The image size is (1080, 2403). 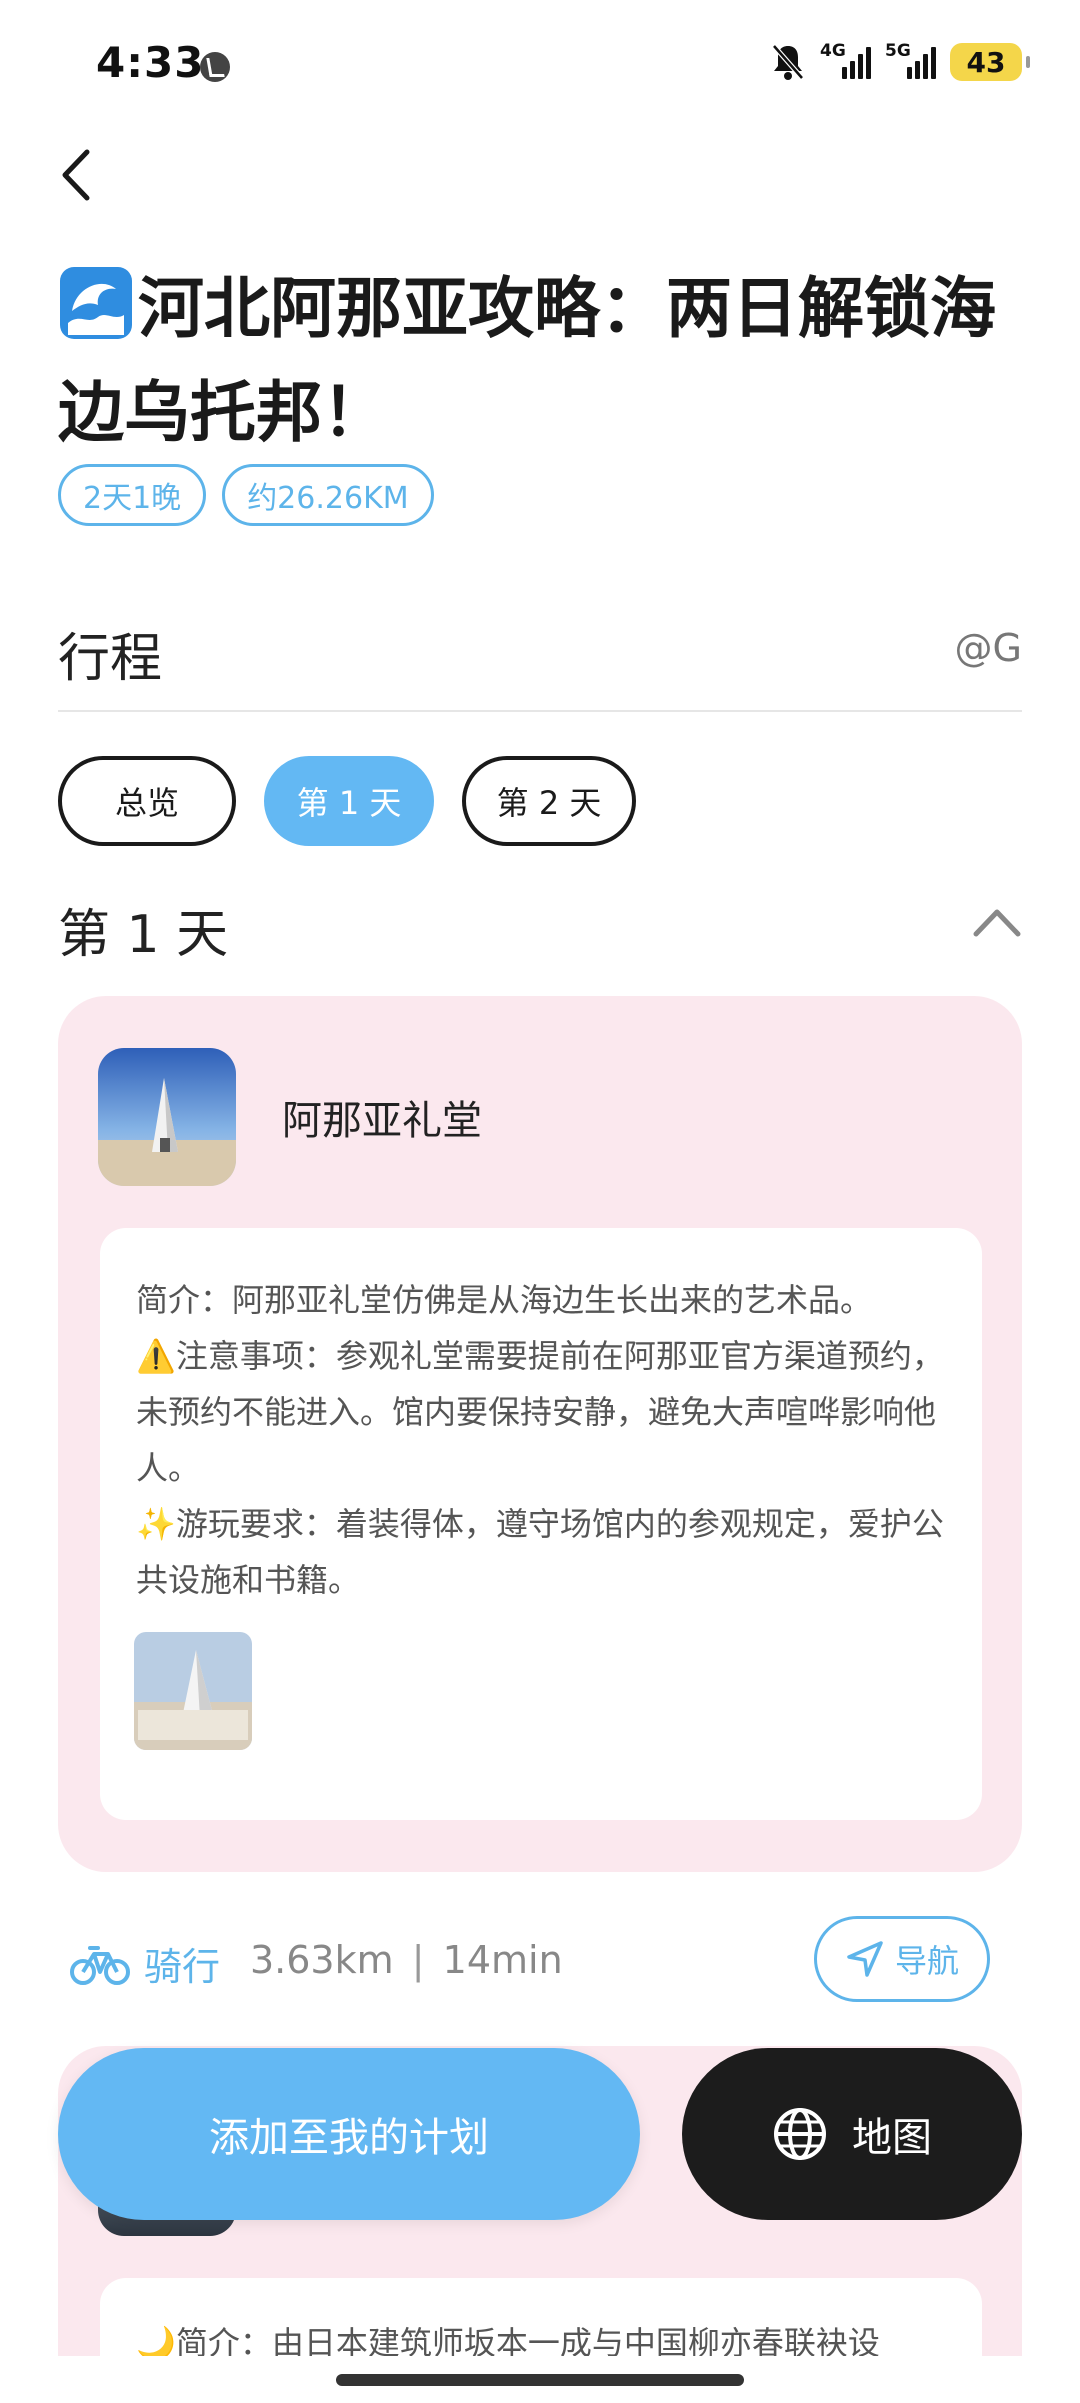 I want to click on tab-day-2: 第 2 天, so click(x=549, y=801).